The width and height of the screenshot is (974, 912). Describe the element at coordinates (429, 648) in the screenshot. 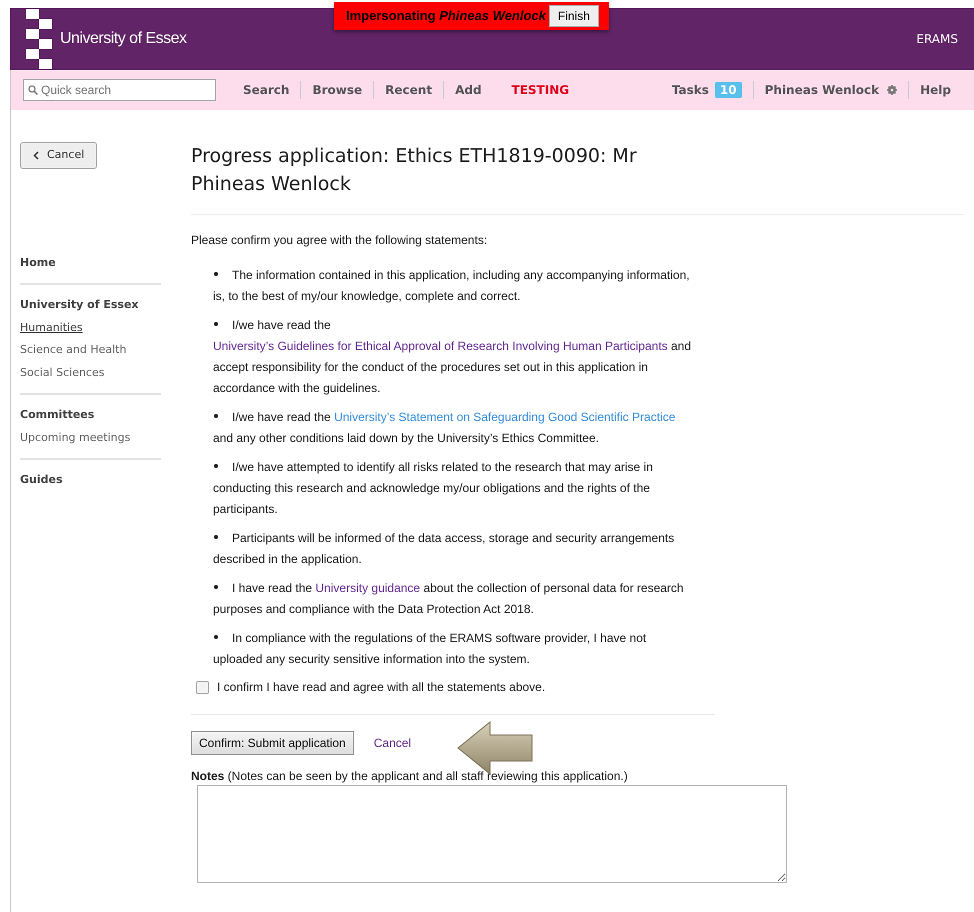

I see `statement-text: In compliance with the regulations of the ERAMS software provider, I have not uploaded any security sensitive information into the system.` at that location.